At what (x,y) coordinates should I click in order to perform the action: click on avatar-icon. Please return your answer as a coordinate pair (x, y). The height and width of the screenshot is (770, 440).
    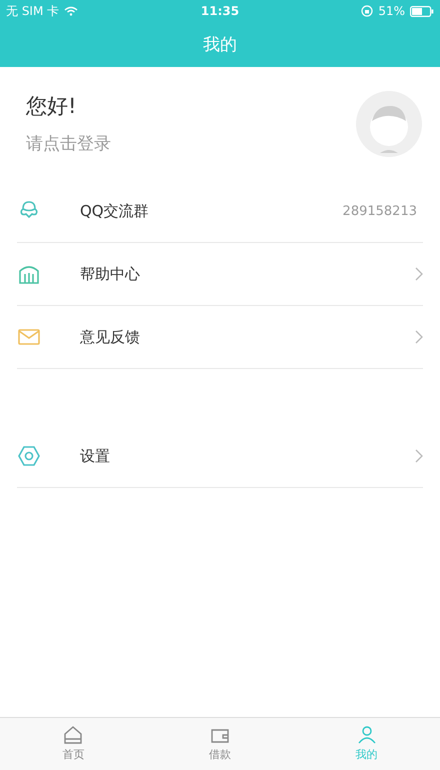
    Looking at the image, I should click on (389, 123).